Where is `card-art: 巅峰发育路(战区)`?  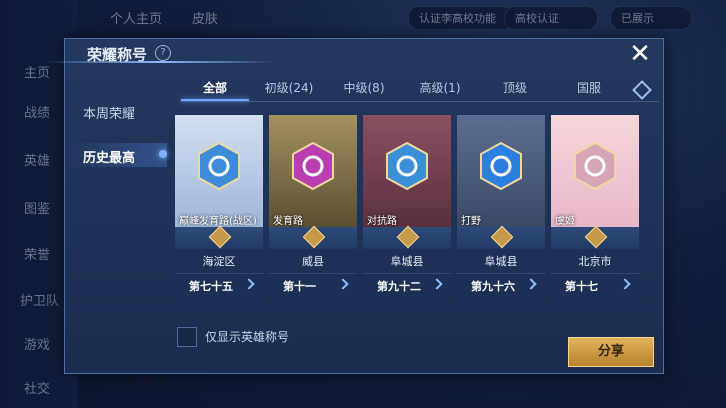 card-art: 巅峰发育路(战区) is located at coordinates (219, 171).